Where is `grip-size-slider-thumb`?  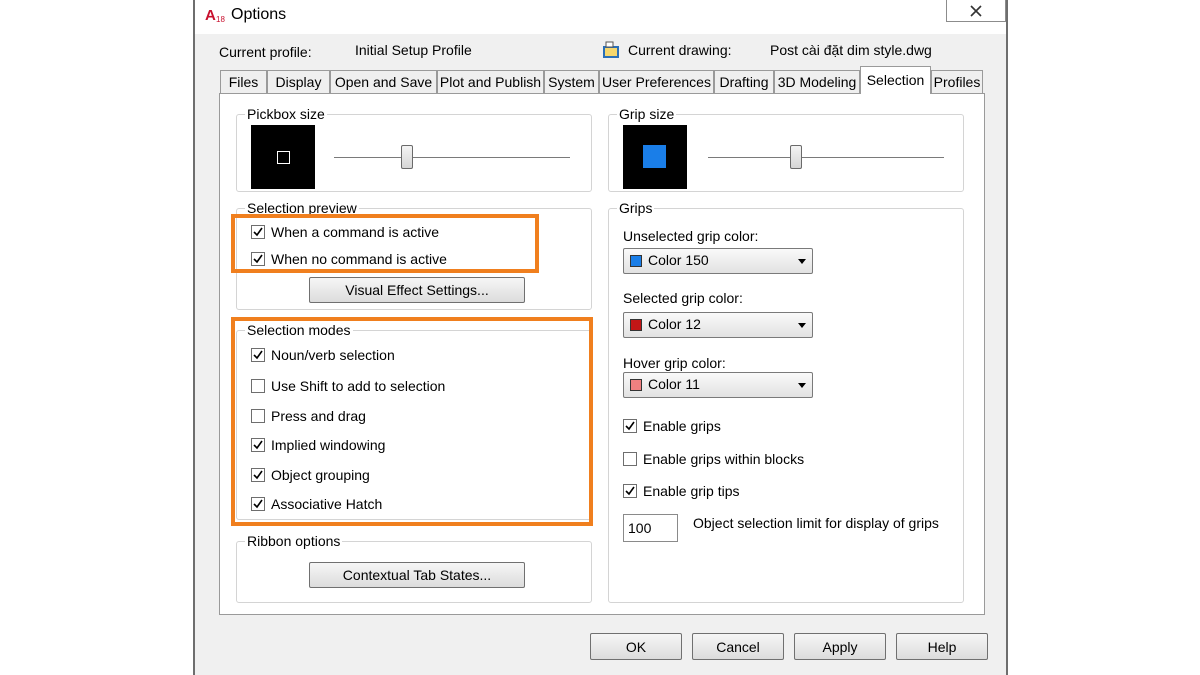
grip-size-slider-thumb is located at coordinates (796, 157).